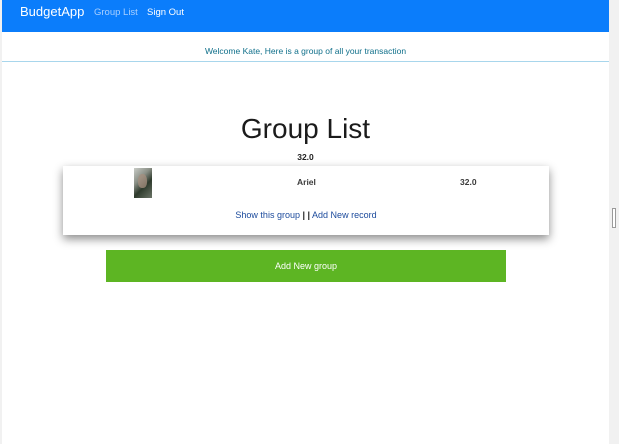  I want to click on welcome-divider, so click(305, 61).